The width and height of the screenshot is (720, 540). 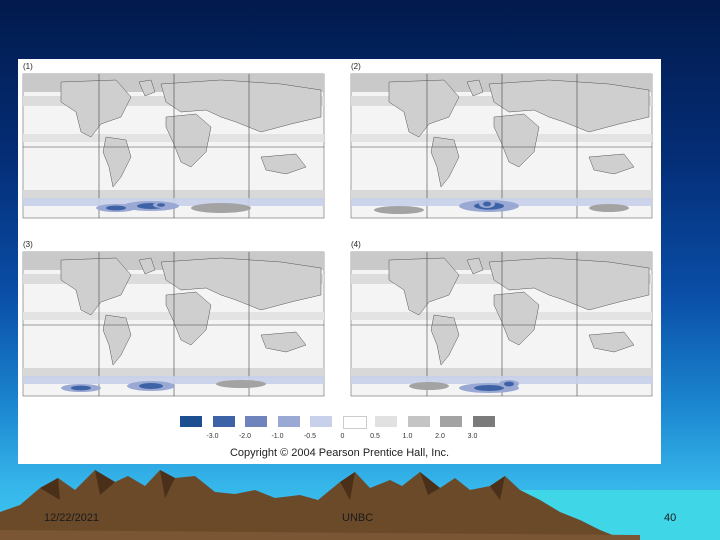 I want to click on legend-tick-label: 0.5, so click(x=375, y=436).